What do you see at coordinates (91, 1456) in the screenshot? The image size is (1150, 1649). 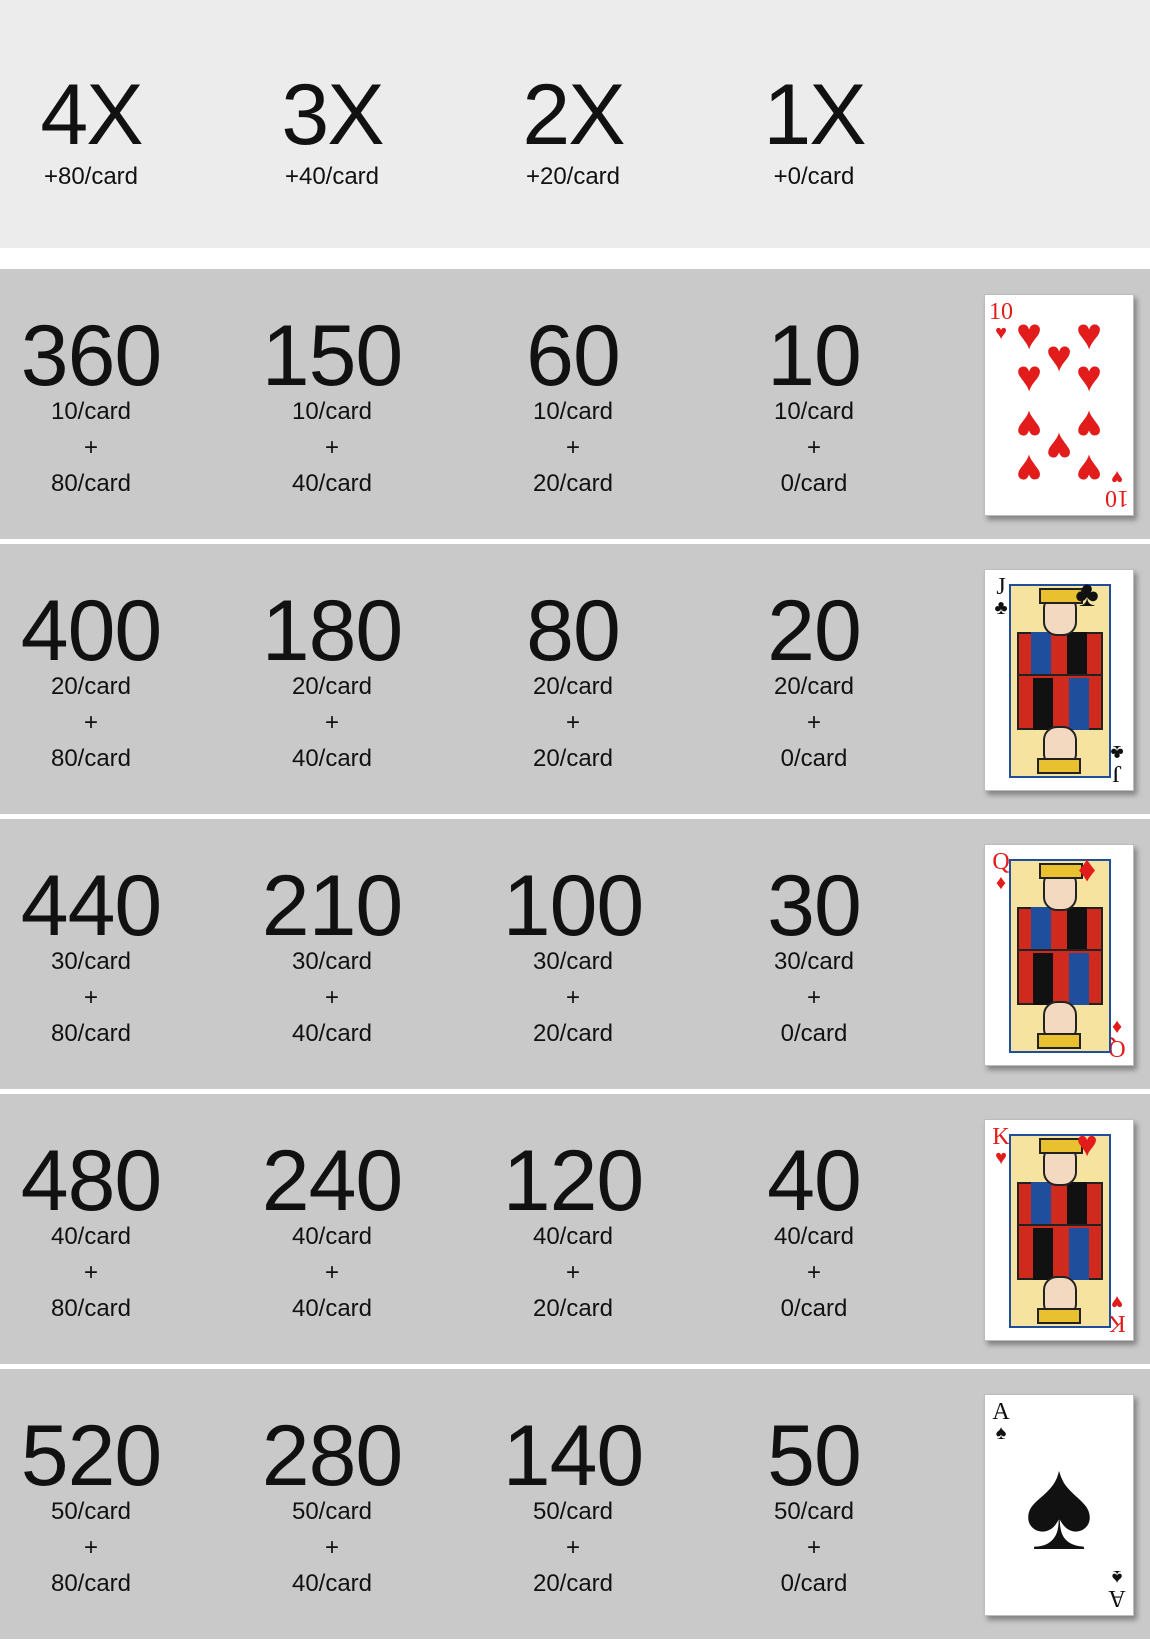 I see `payout-total: 520` at bounding box center [91, 1456].